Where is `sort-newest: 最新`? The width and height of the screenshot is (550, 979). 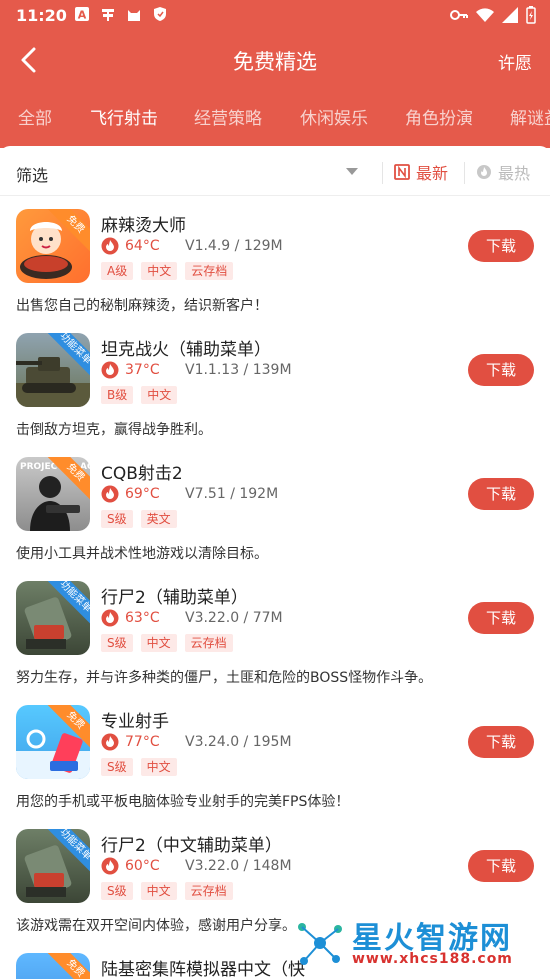 sort-newest: 最新 is located at coordinates (421, 172).